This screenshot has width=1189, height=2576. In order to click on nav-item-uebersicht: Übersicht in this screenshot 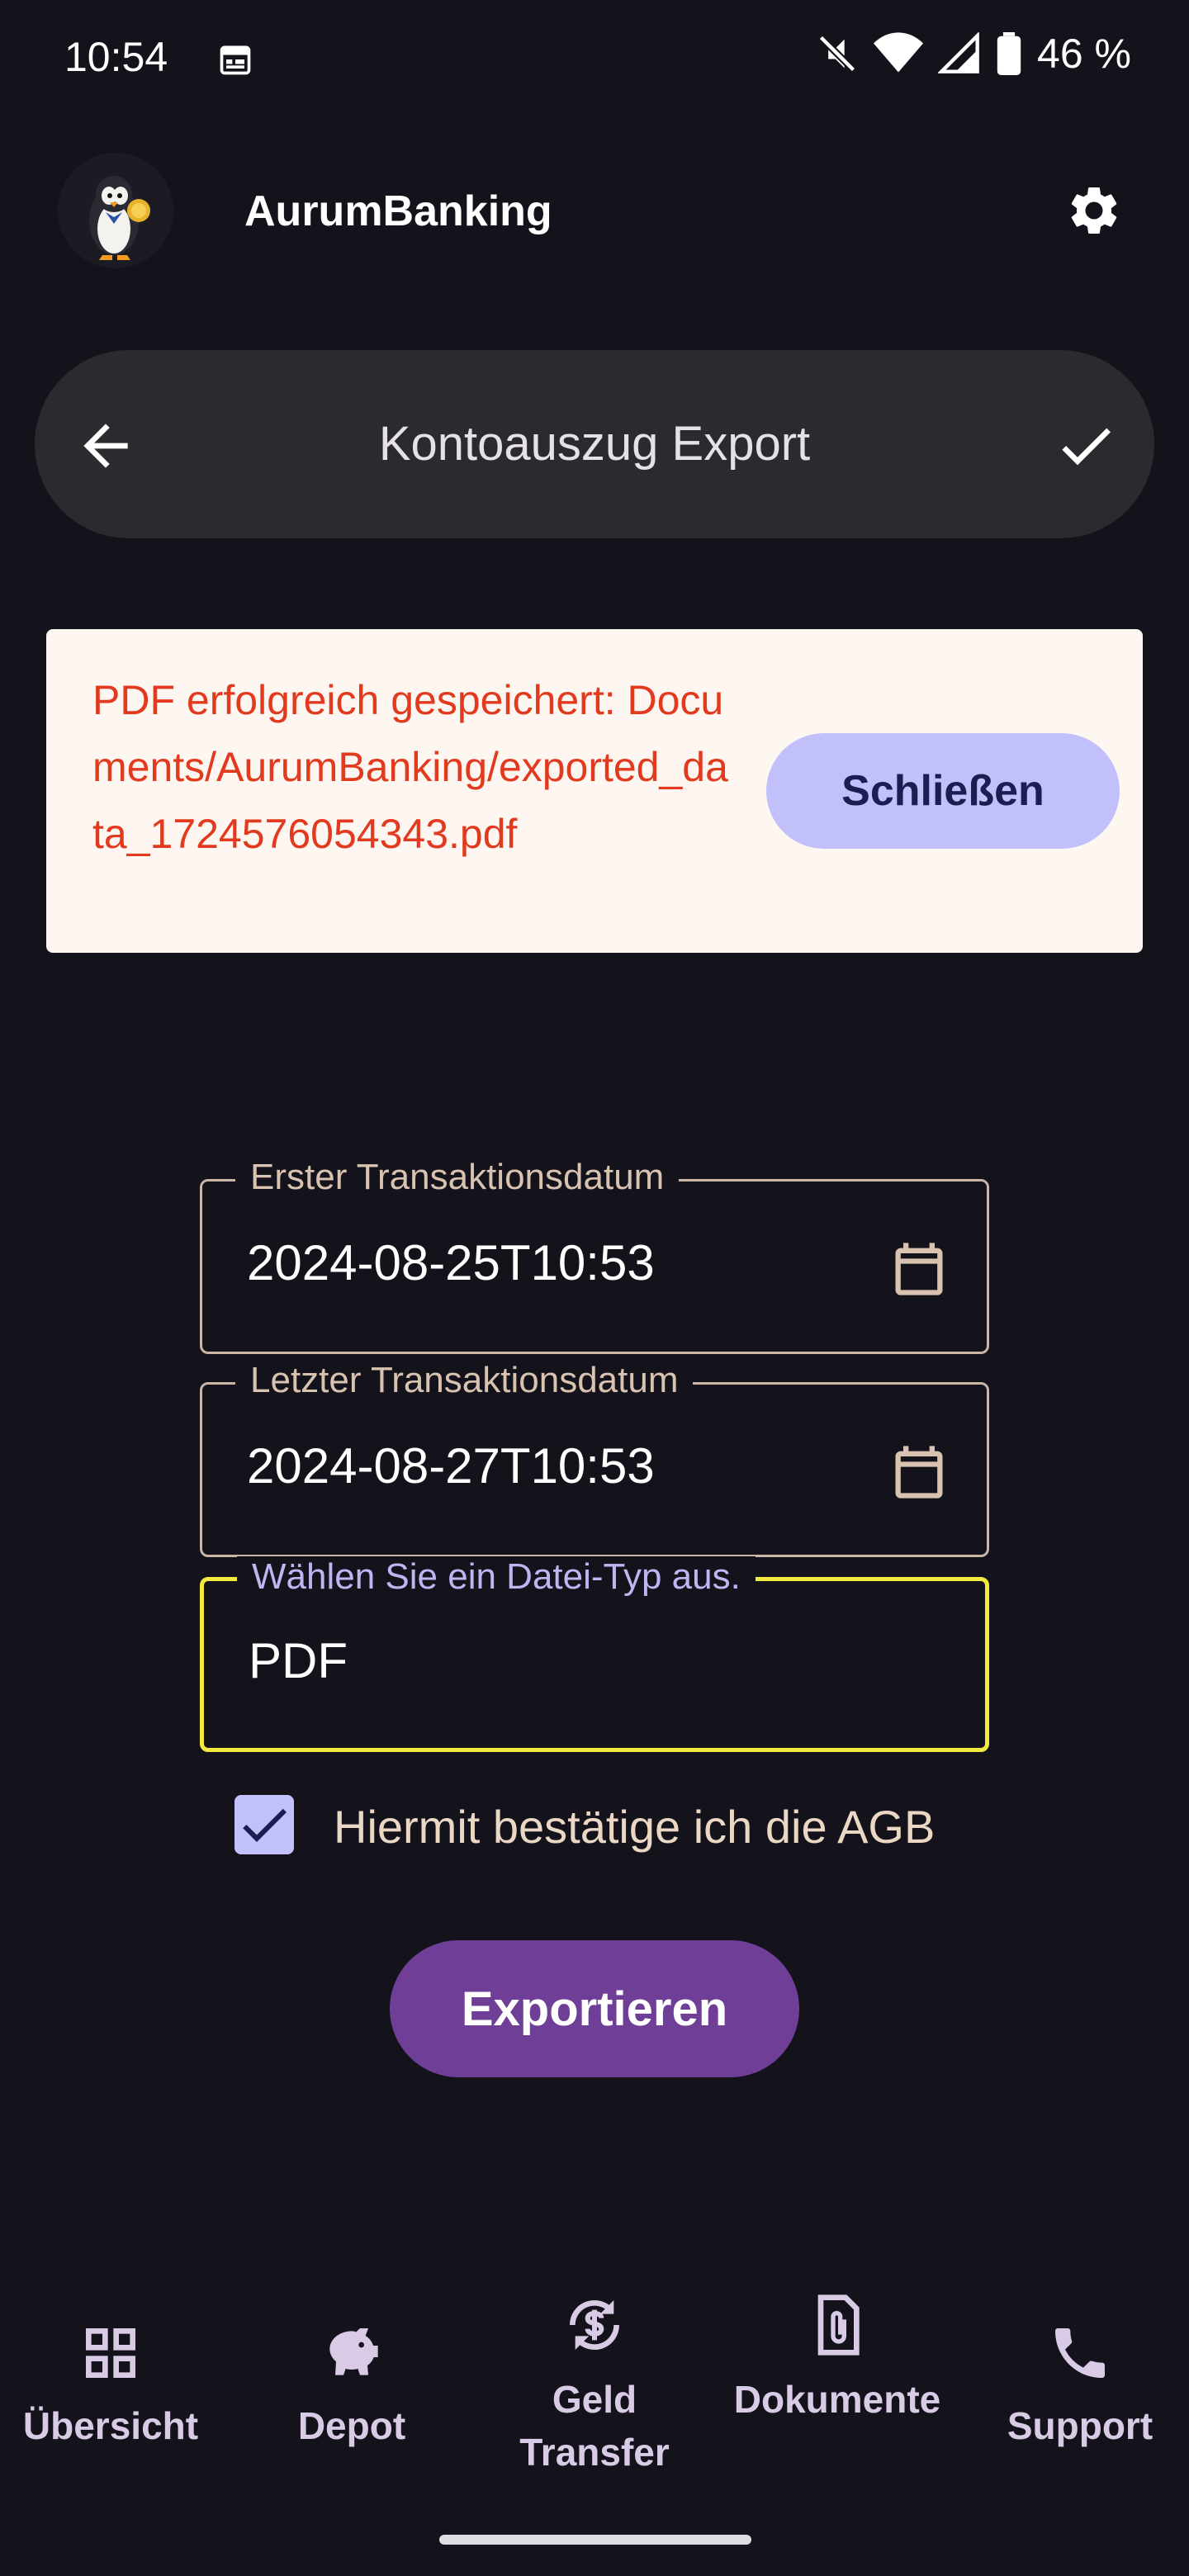, I will do `click(115, 2394)`.